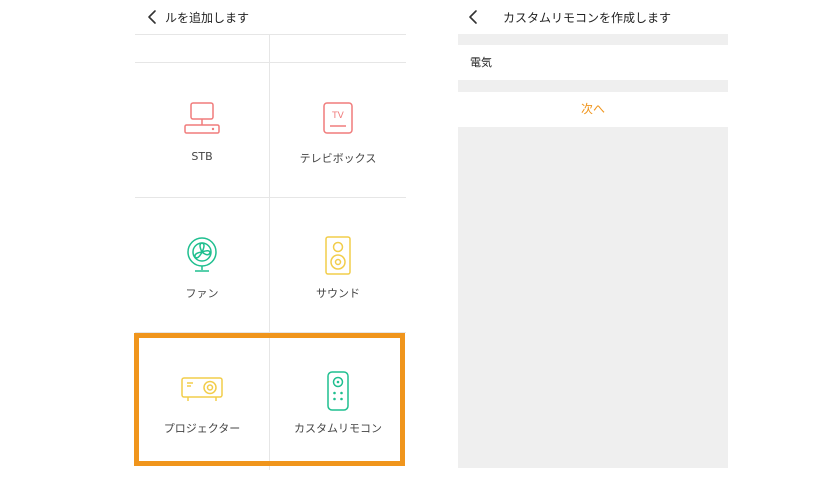 This screenshot has height=480, width=840. Describe the element at coordinates (338, 255) in the screenshot. I see `speaker-icon` at that location.